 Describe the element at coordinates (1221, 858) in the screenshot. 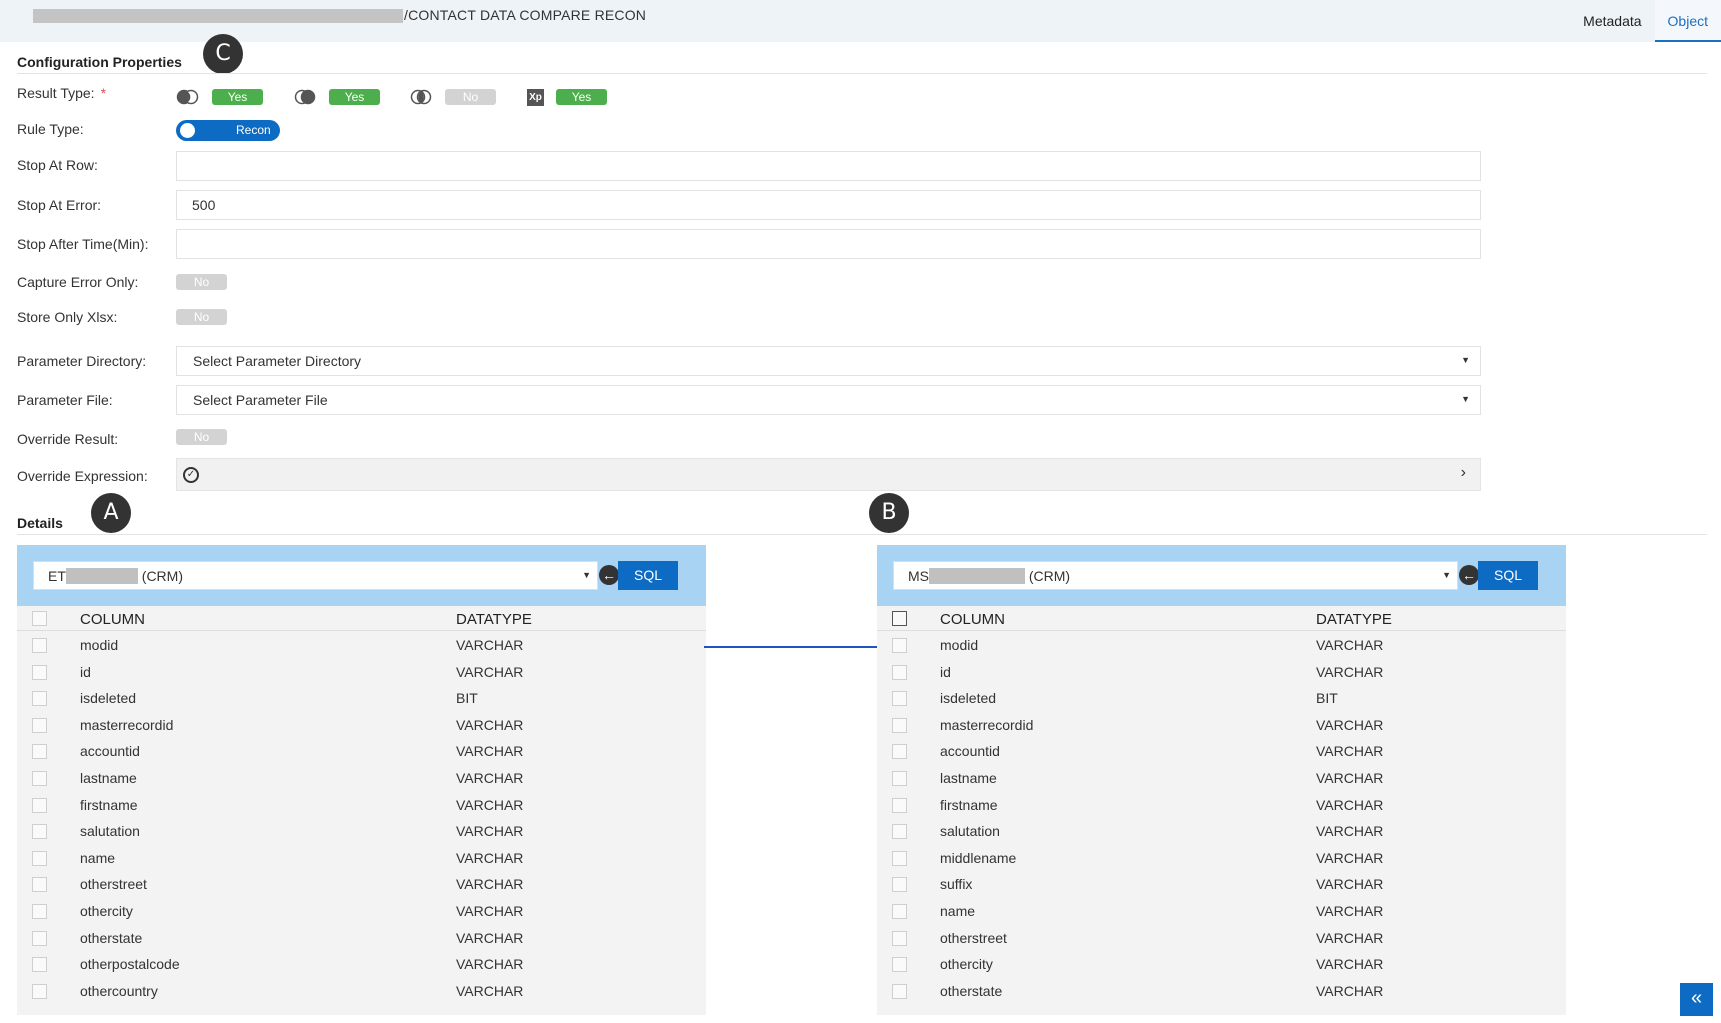

I see `table-row: middlename VARCHAR` at that location.